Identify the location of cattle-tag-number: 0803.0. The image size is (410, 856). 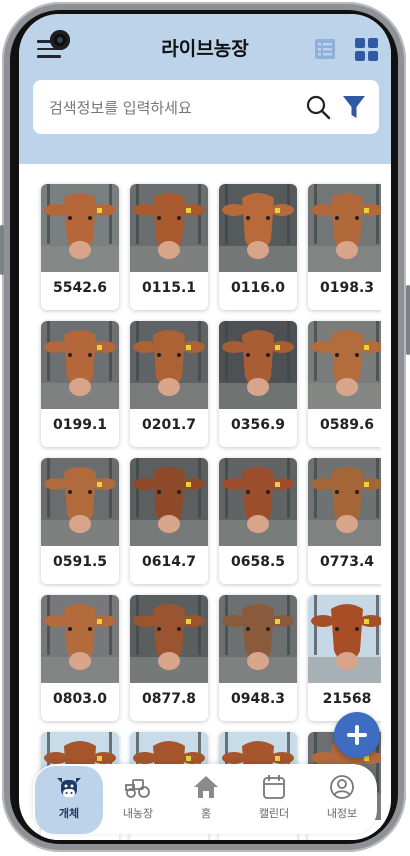
(80, 699).